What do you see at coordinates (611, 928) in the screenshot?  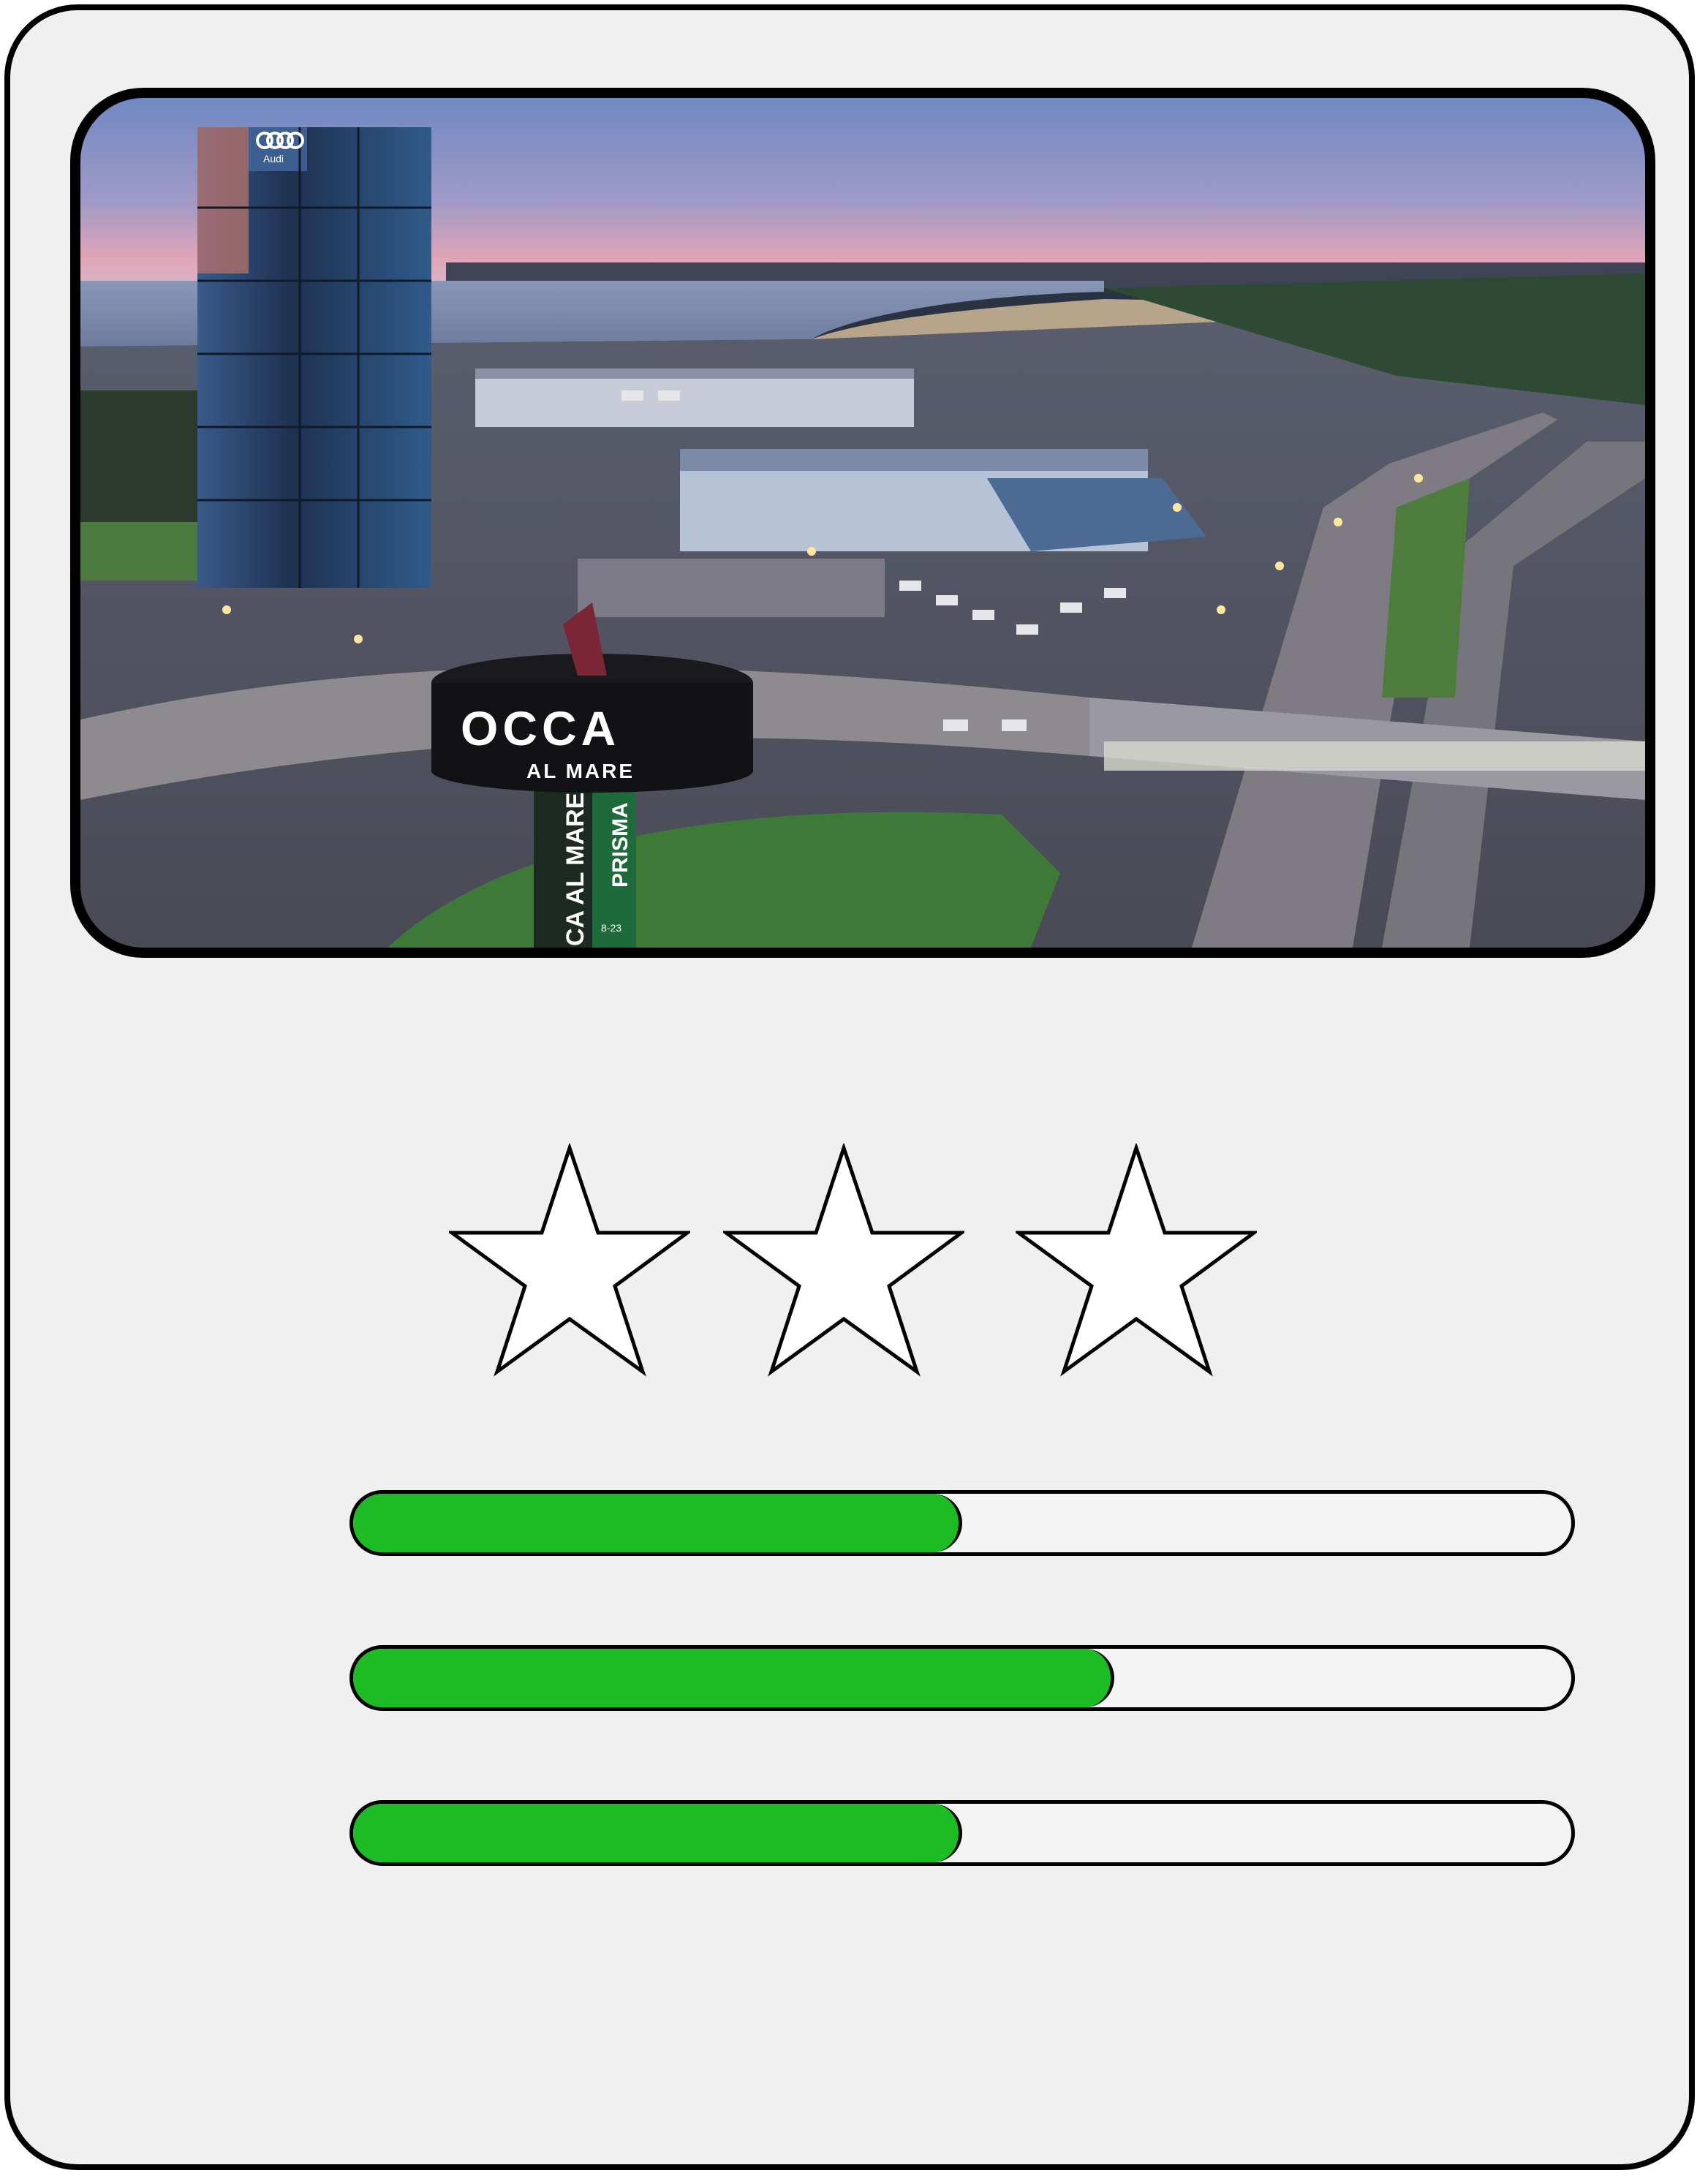 I see `svg-text: 8-23` at bounding box center [611, 928].